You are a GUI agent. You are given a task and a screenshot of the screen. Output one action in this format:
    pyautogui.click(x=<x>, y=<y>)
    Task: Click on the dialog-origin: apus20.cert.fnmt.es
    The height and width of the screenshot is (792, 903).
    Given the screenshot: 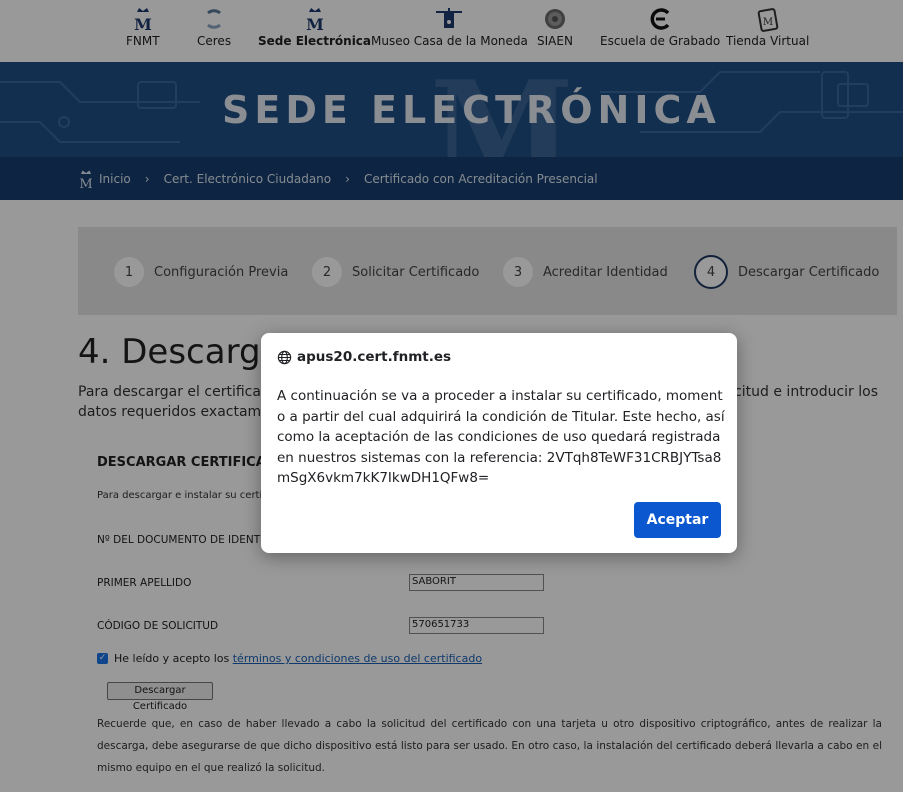 What is the action you would take?
    pyautogui.click(x=364, y=357)
    